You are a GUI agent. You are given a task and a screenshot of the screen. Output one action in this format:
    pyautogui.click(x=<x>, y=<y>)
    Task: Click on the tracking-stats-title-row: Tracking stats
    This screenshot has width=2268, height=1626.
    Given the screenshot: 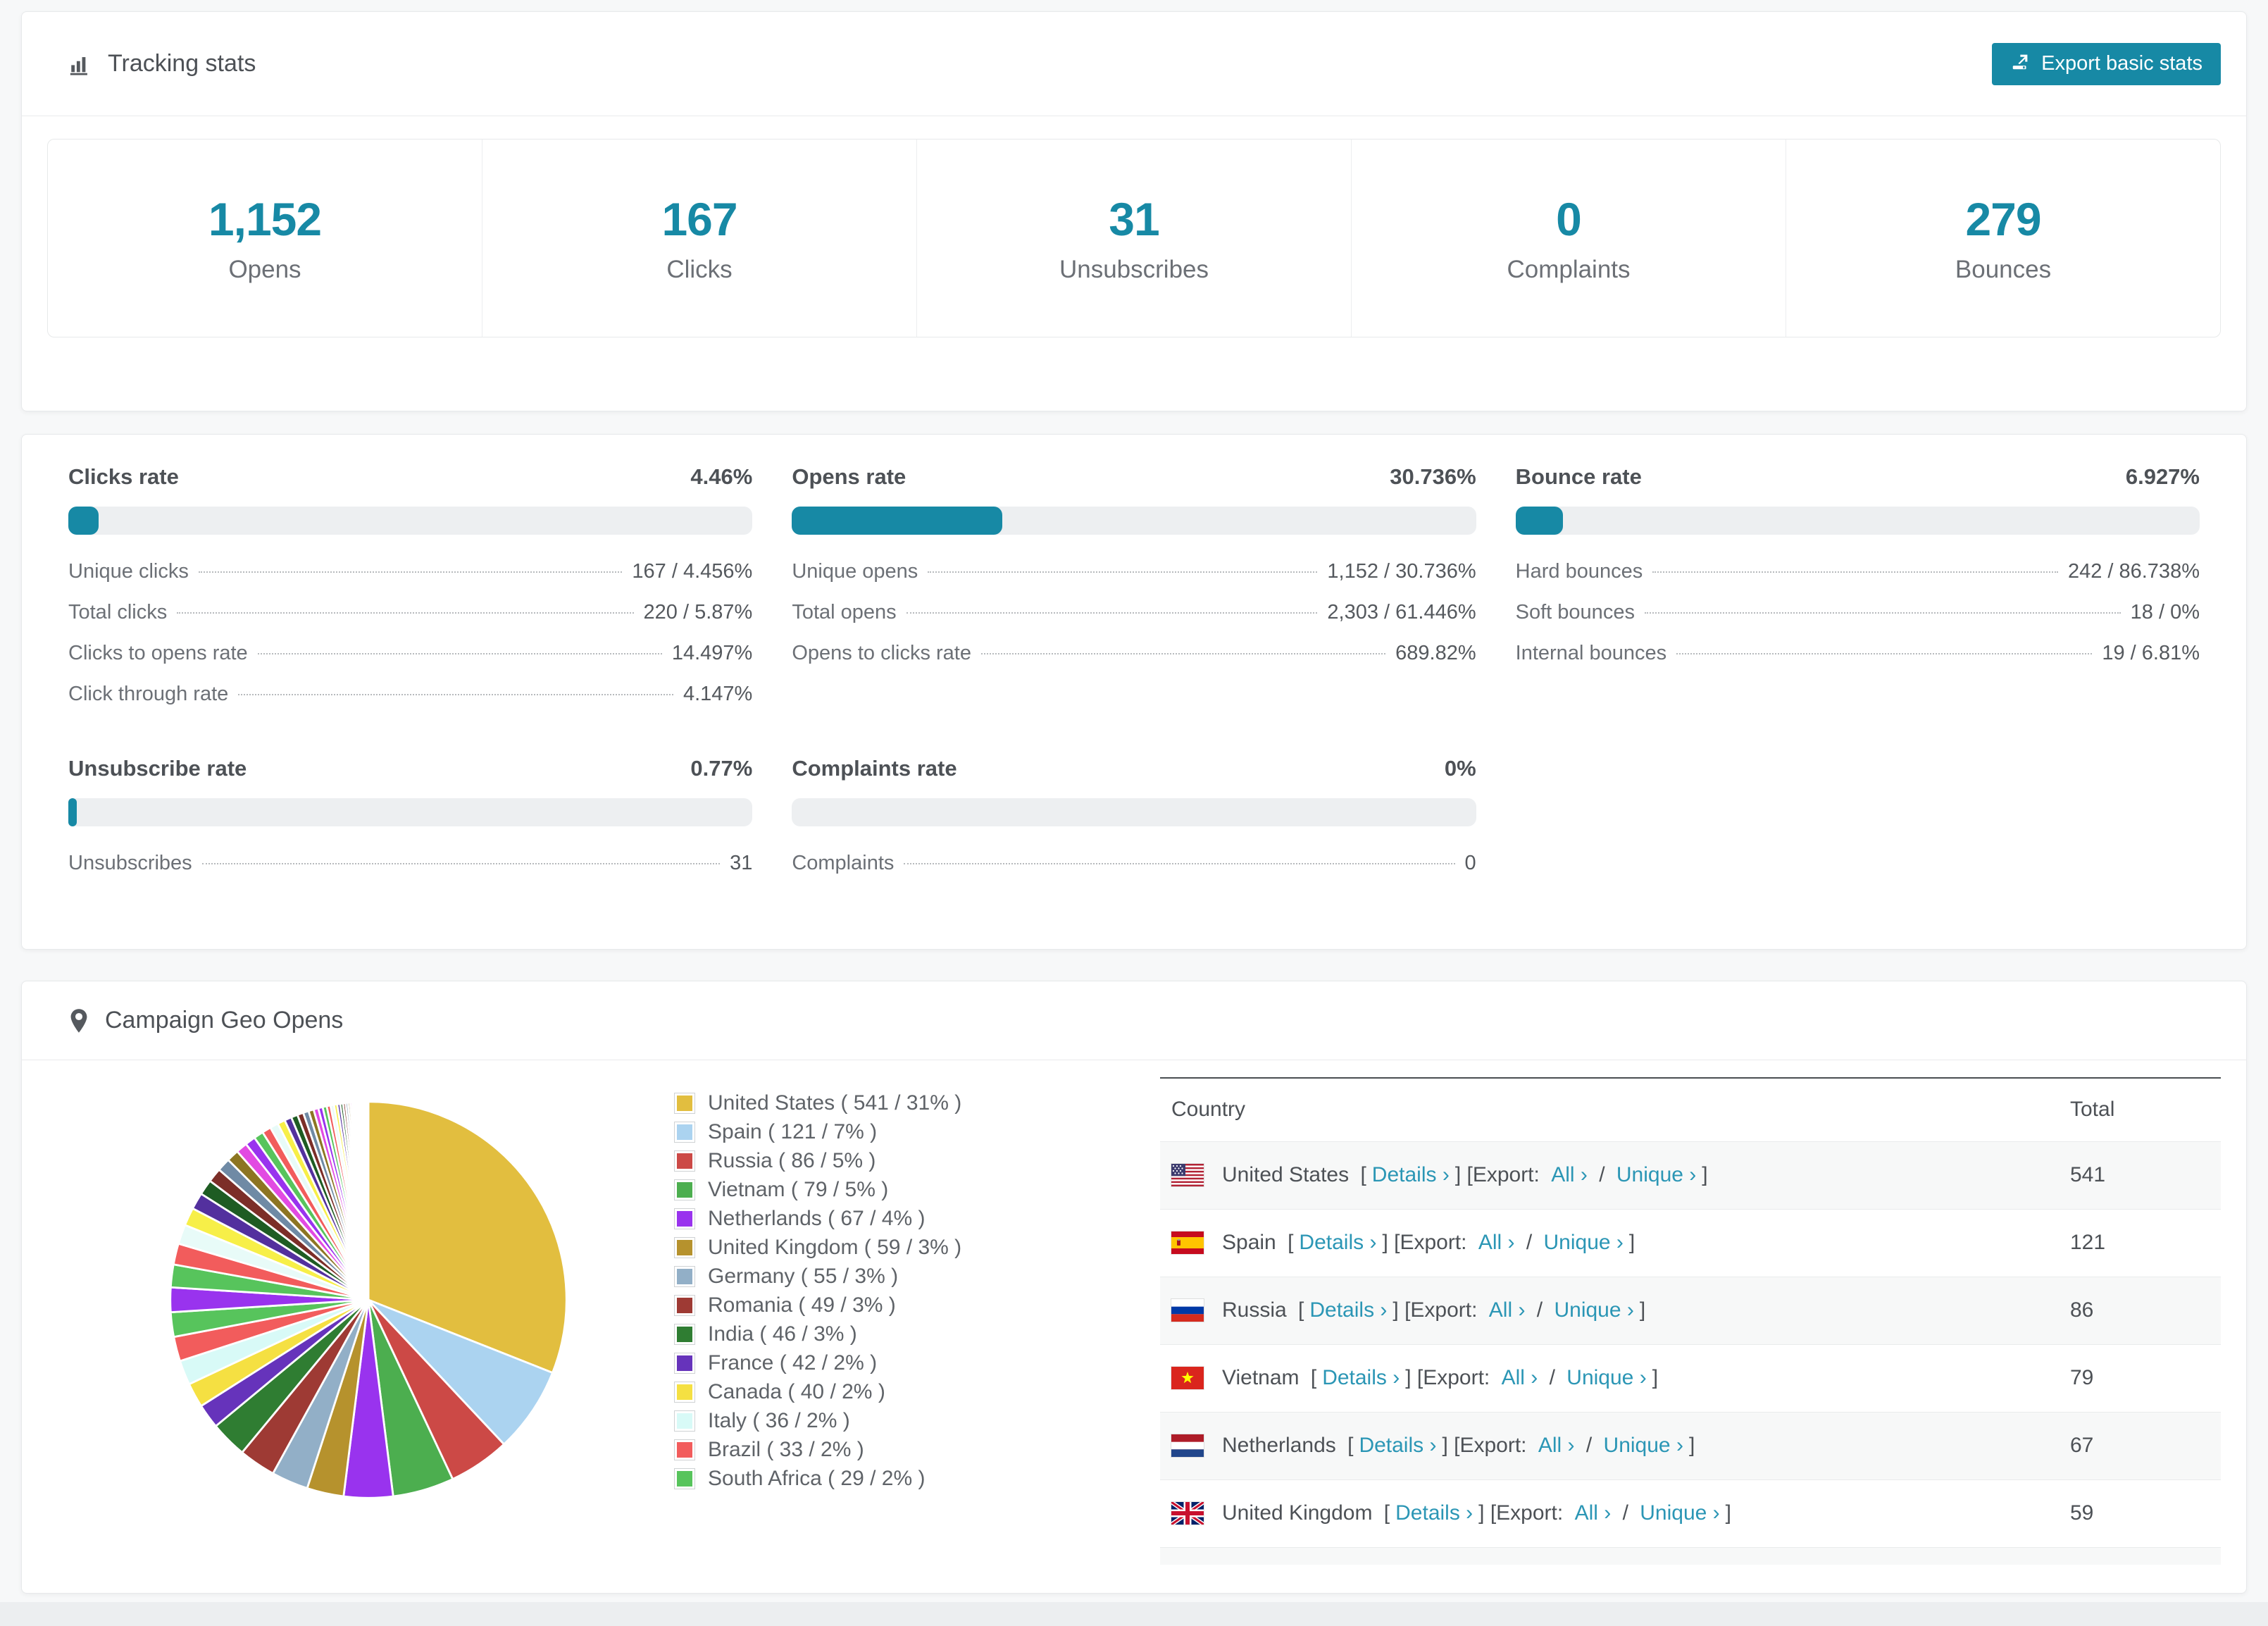 What is the action you would take?
    pyautogui.click(x=162, y=64)
    